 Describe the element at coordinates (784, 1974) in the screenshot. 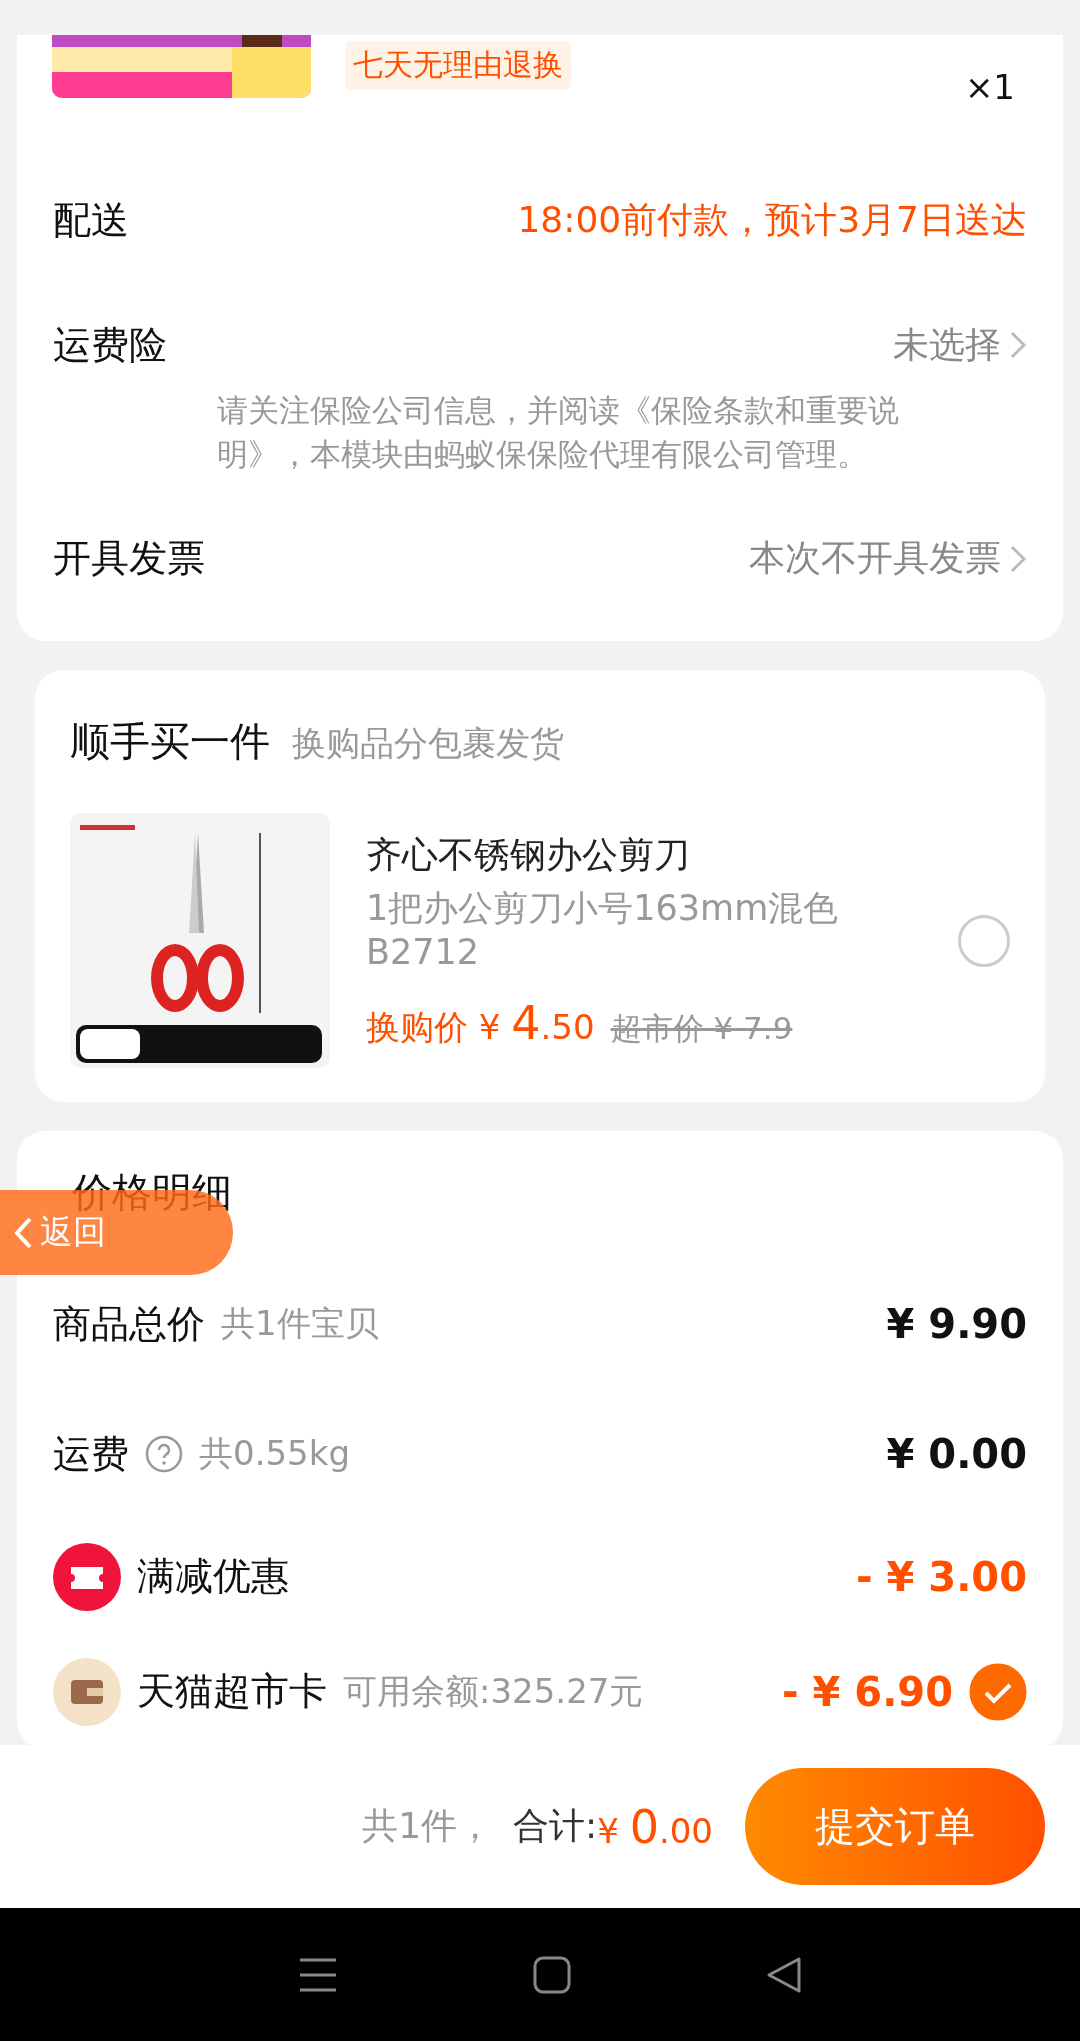

I see `back-icon` at that location.